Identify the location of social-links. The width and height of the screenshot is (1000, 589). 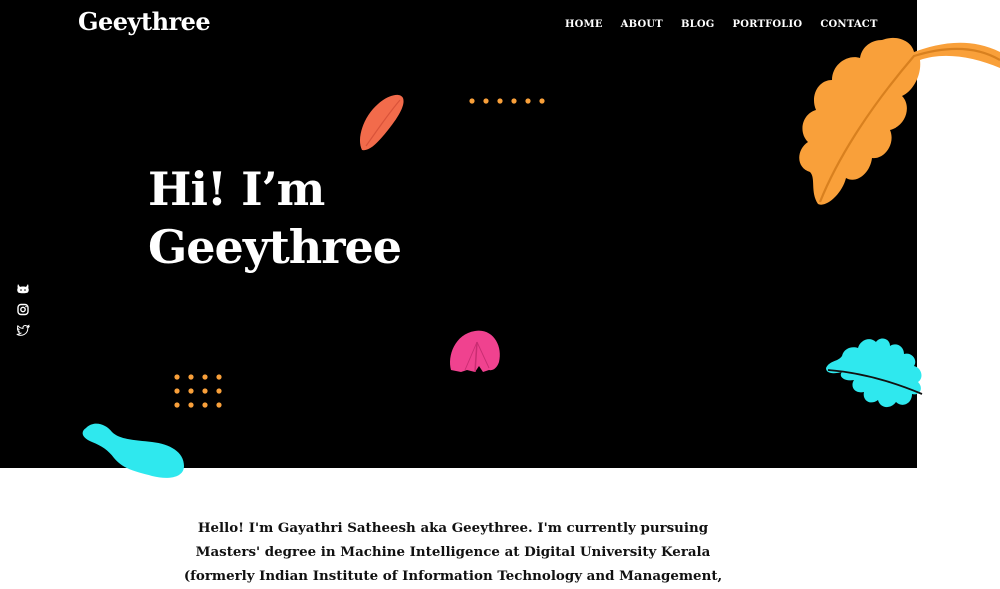
(23, 309).